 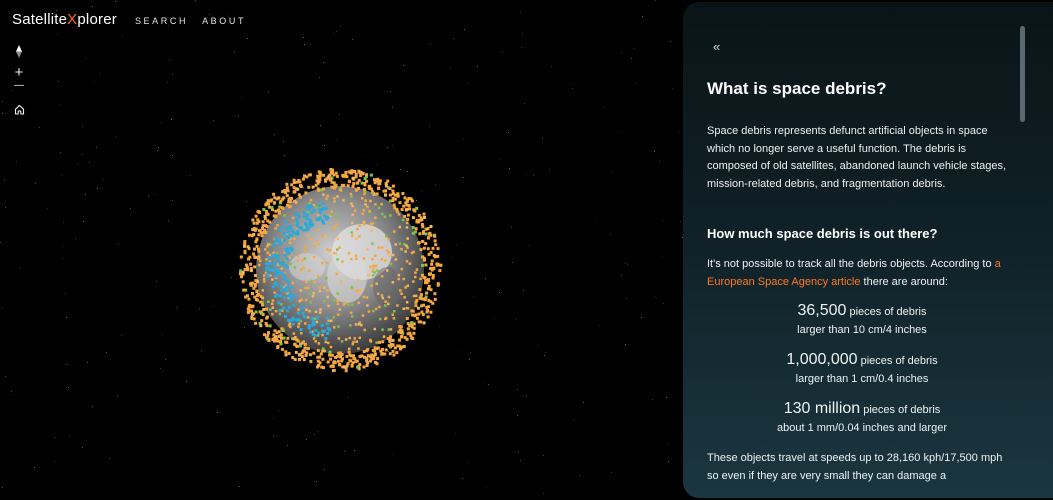 What do you see at coordinates (64, 19) in the screenshot?
I see `app-logo: SatelliteXplorer` at bounding box center [64, 19].